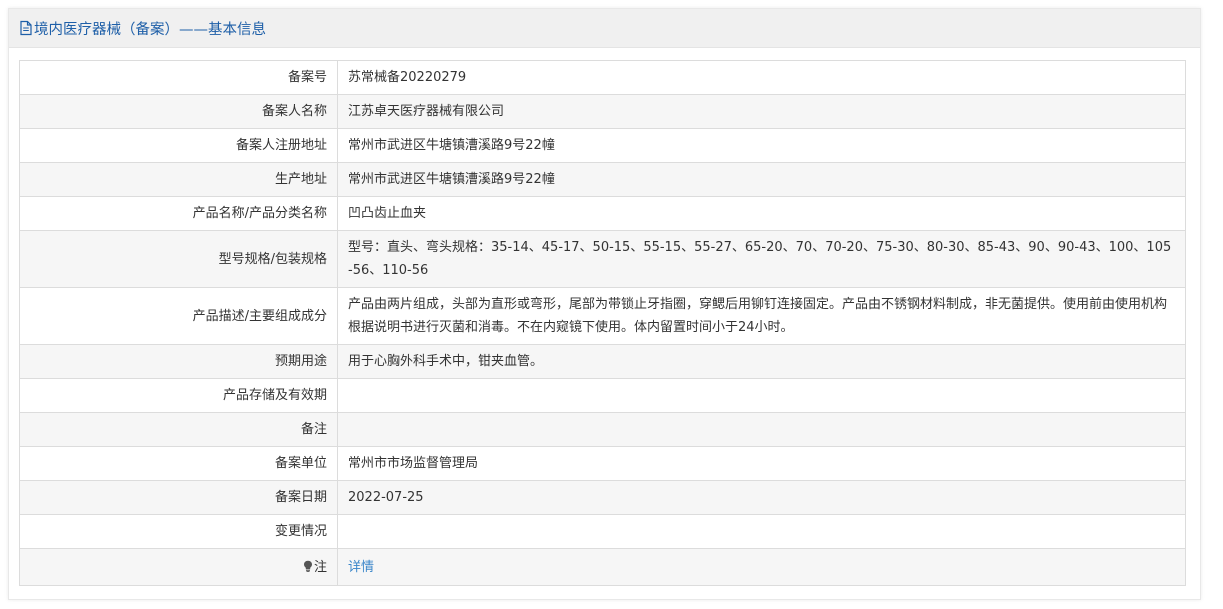 Image resolution: width=1223 pixels, height=609 pixels. What do you see at coordinates (178, 145) in the screenshot?
I see `field-label: 备案人注册地址` at bounding box center [178, 145].